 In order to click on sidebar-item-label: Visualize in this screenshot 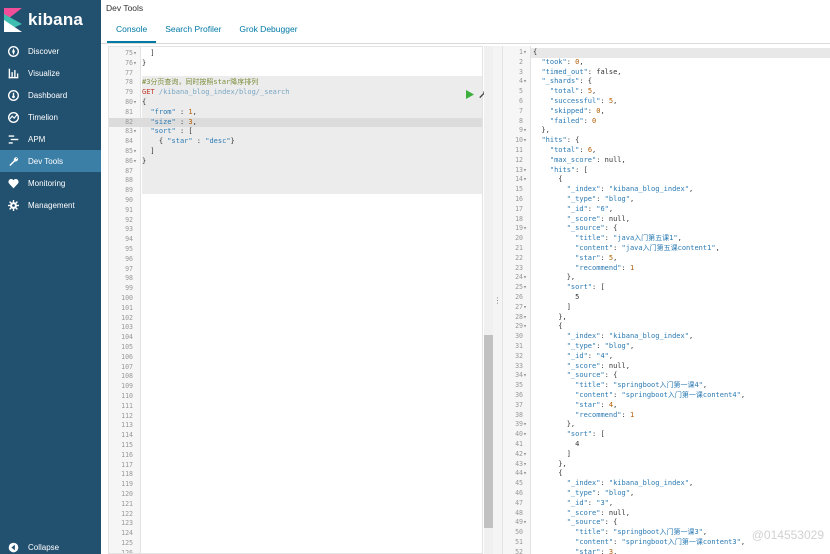, I will do `click(44, 73)`.